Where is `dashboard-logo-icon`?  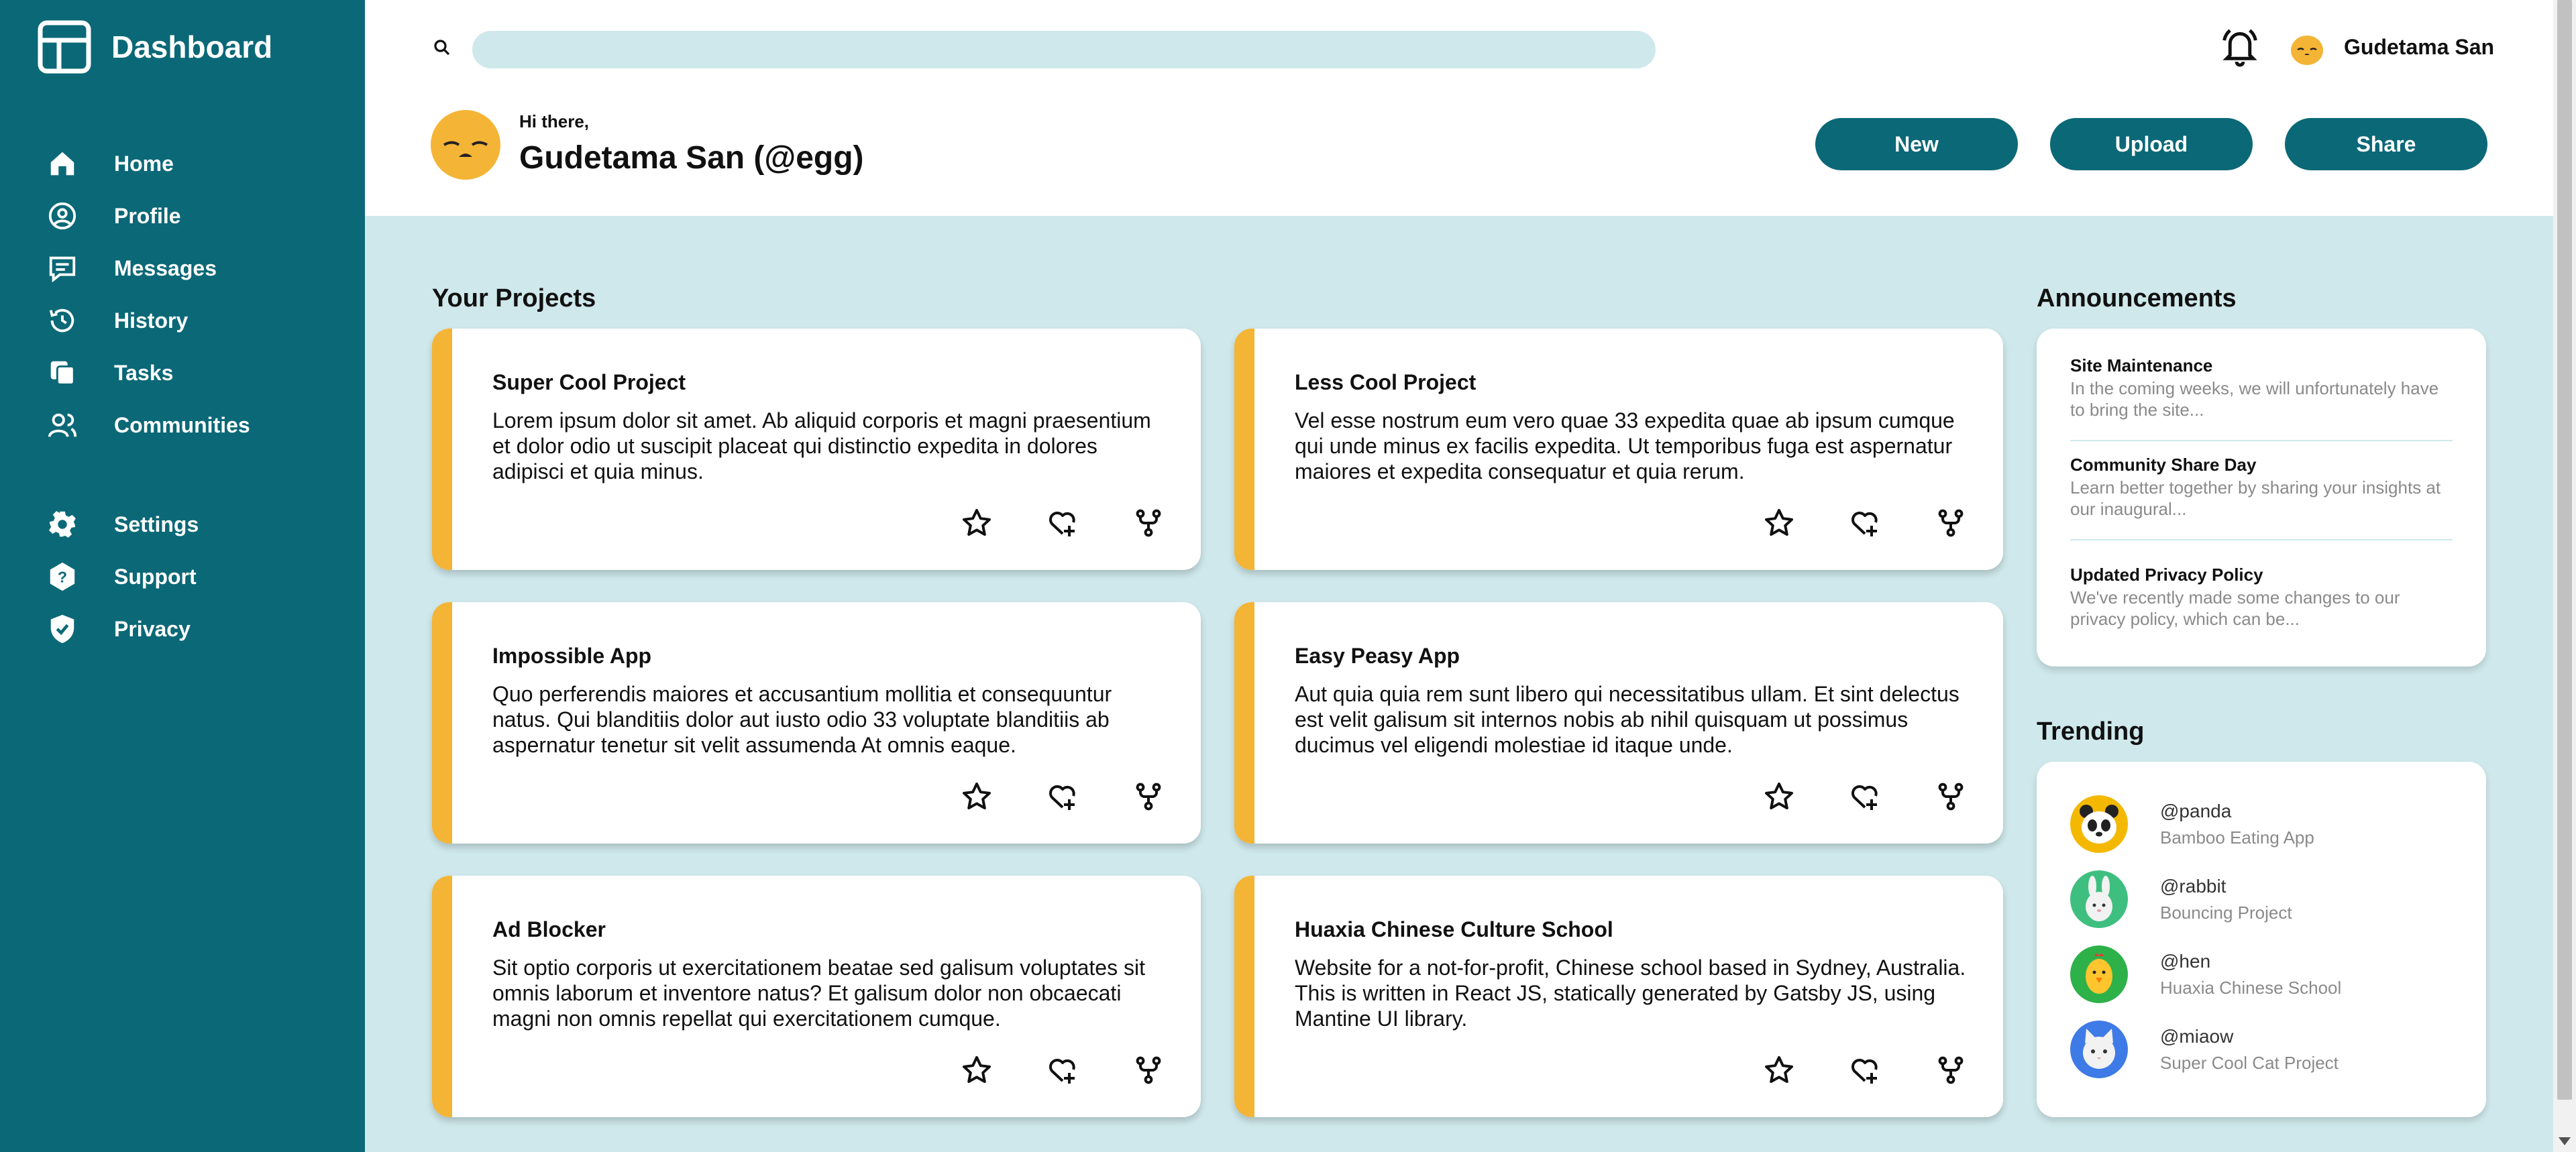
dashboard-logo-icon is located at coordinates (64, 47).